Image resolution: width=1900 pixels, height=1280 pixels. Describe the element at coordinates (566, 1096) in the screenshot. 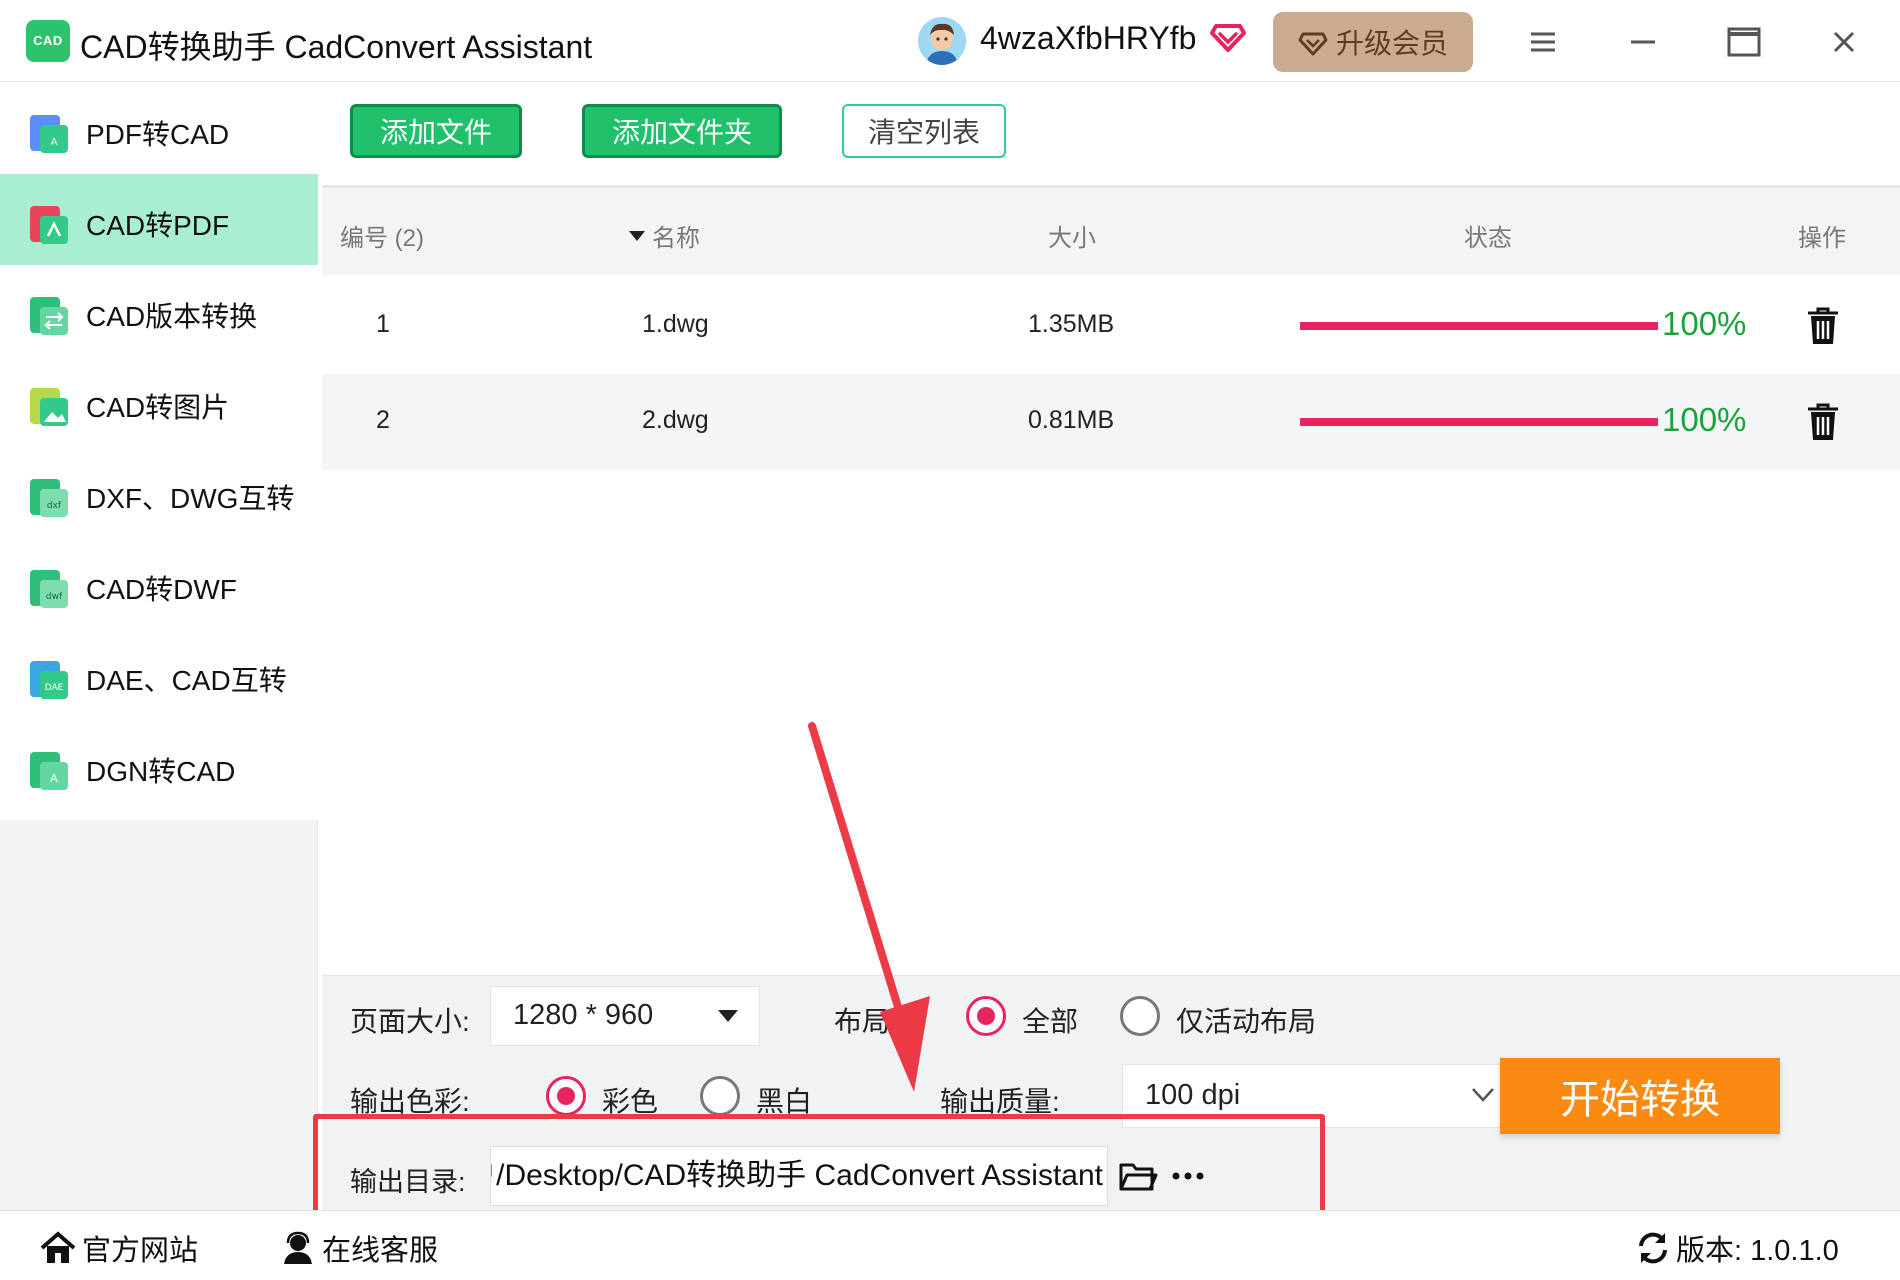

I see `color-radio-color` at that location.